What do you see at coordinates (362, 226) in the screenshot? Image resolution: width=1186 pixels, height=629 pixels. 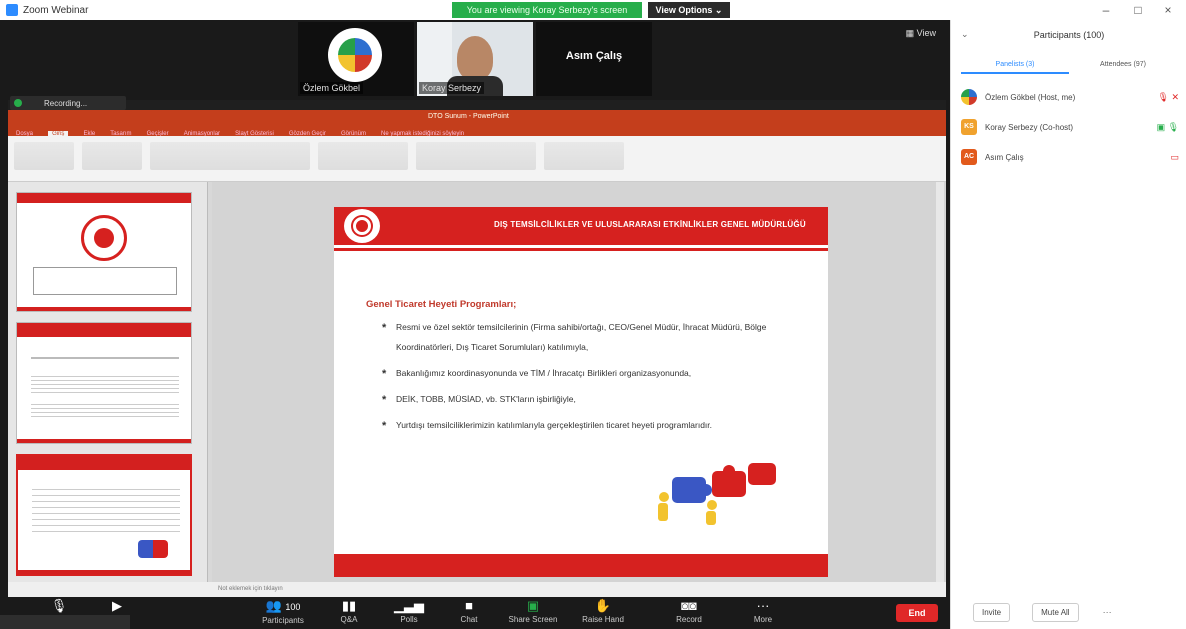 I see `ministry-logo-icon` at bounding box center [362, 226].